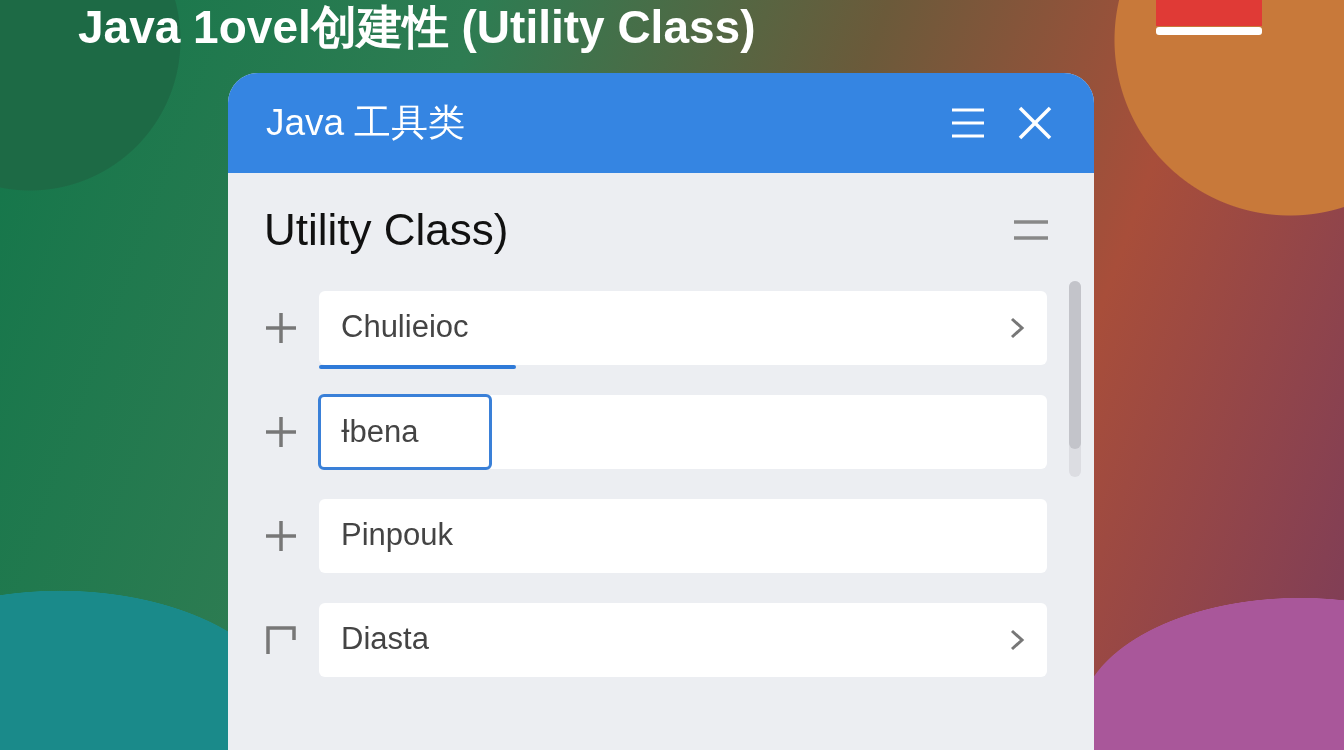  What do you see at coordinates (683, 431) in the screenshot?
I see `list-item: Ɨbena` at bounding box center [683, 431].